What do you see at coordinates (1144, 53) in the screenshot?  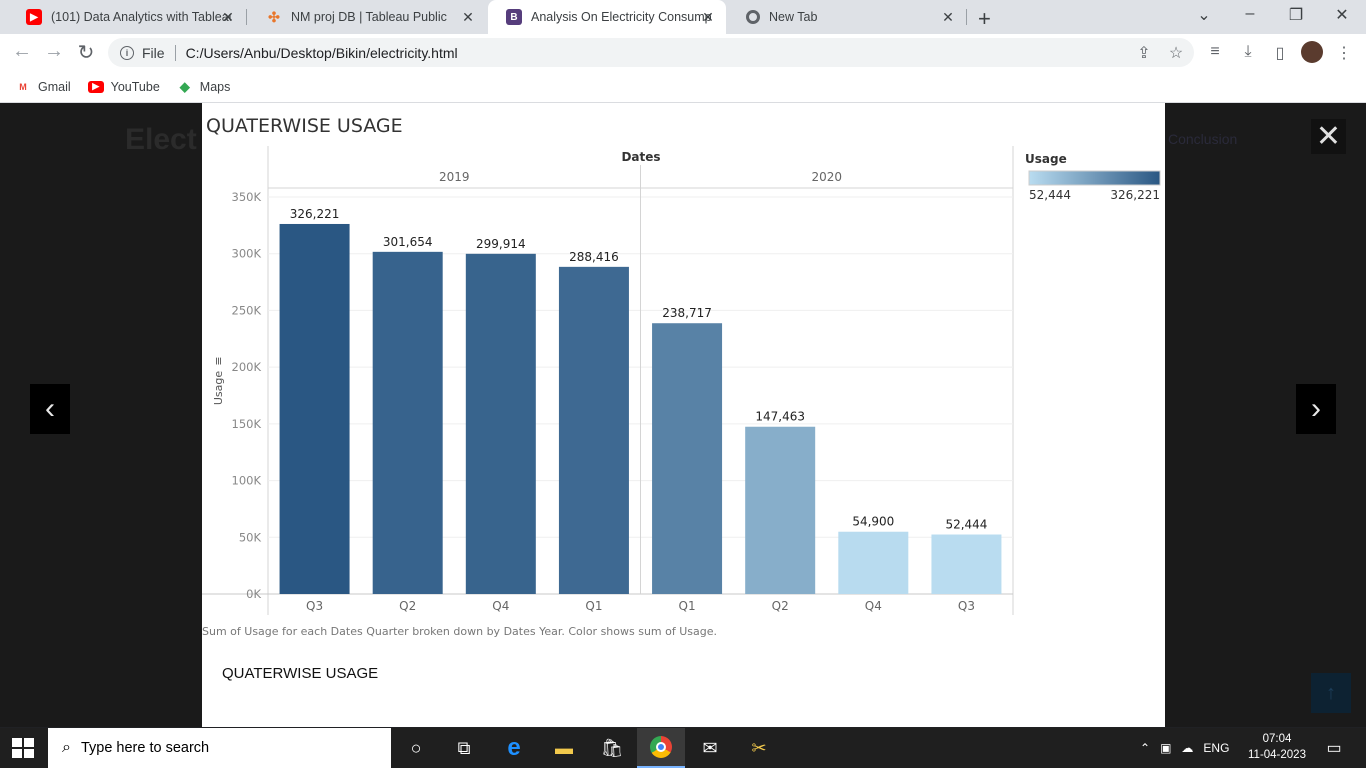 I see `share-icon: ⇪` at bounding box center [1144, 53].